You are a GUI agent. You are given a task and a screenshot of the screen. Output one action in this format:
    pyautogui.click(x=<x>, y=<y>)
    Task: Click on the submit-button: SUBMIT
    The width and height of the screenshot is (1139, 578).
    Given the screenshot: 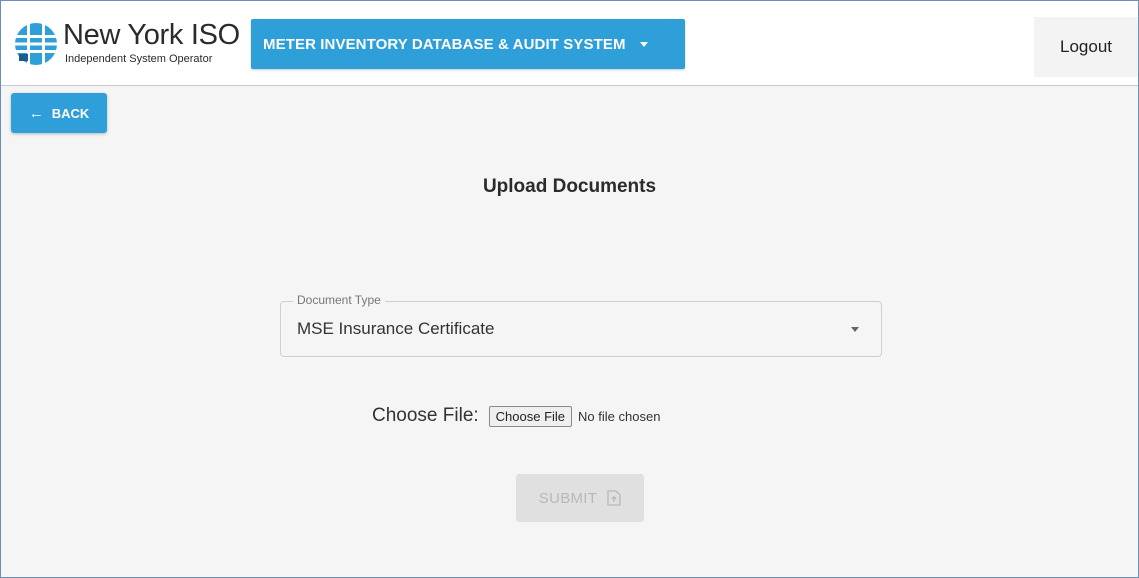 What is the action you would take?
    pyautogui.click(x=580, y=498)
    